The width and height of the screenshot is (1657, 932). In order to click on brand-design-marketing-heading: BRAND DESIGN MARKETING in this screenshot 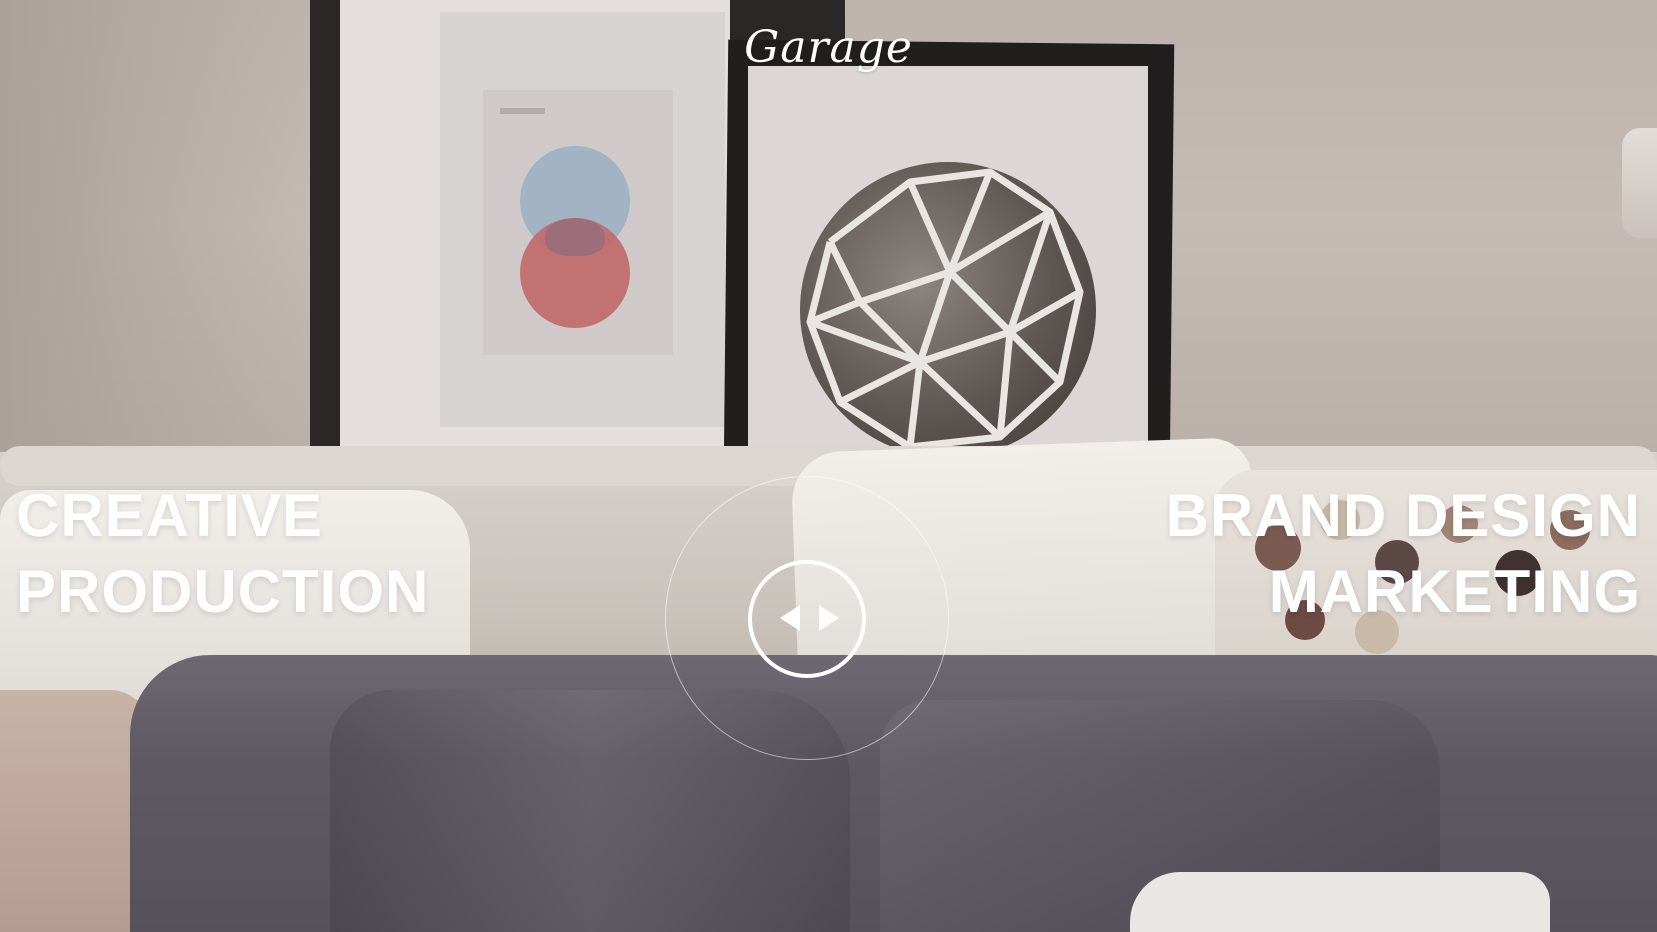, I will do `click(1403, 554)`.